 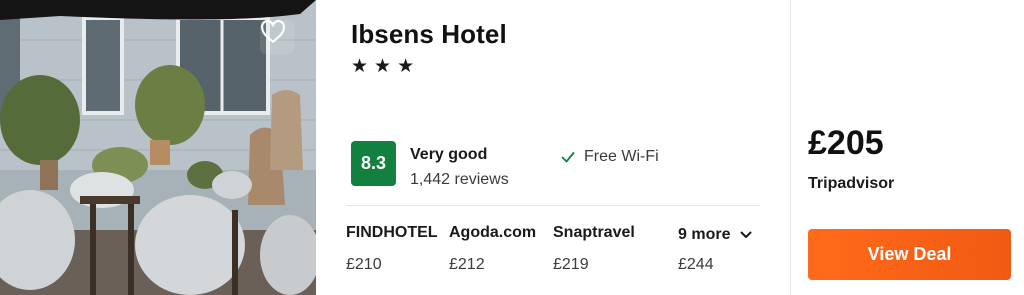 I want to click on view-deal-button: View Deal, so click(x=909, y=254).